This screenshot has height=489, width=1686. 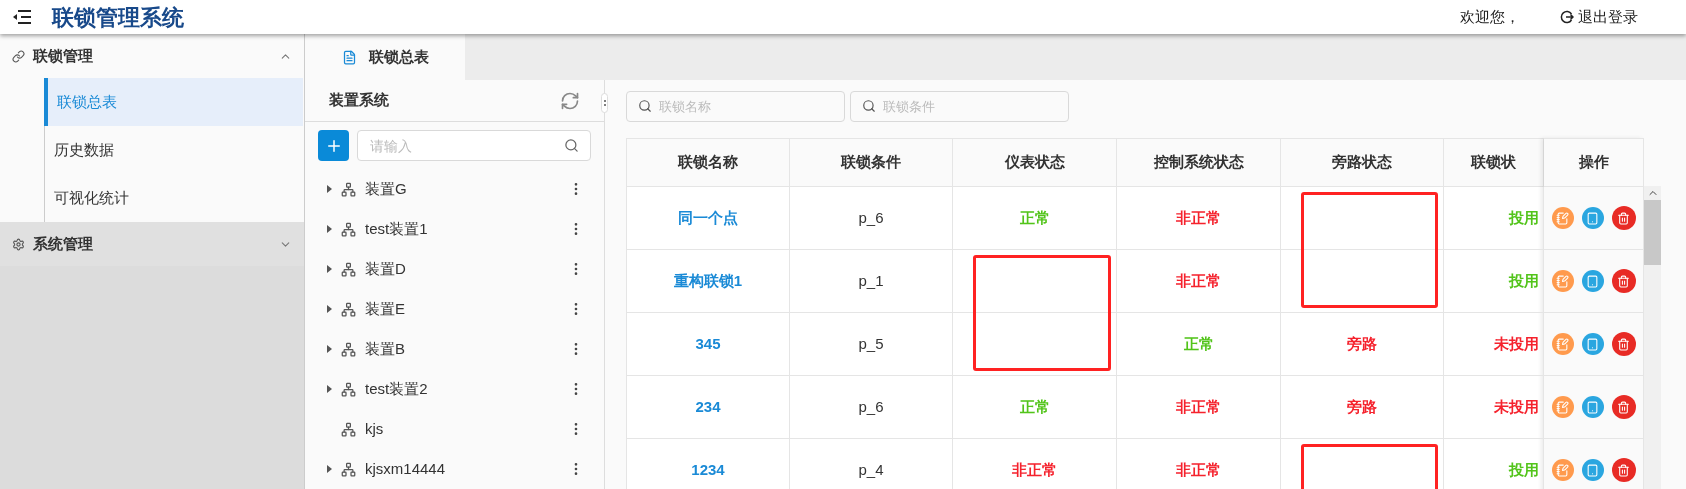 I want to click on menu-item: 可视化统计, so click(x=174, y=198).